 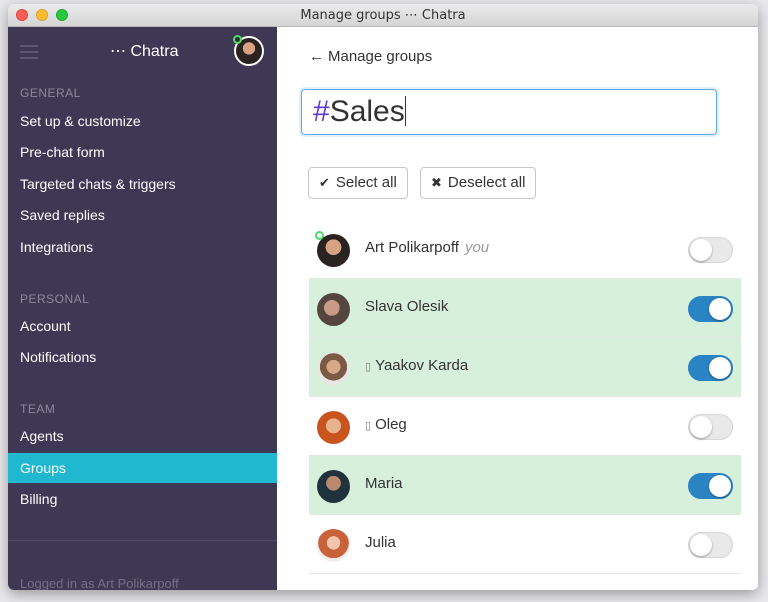 I want to click on back-label: Manage groups, so click(x=380, y=56).